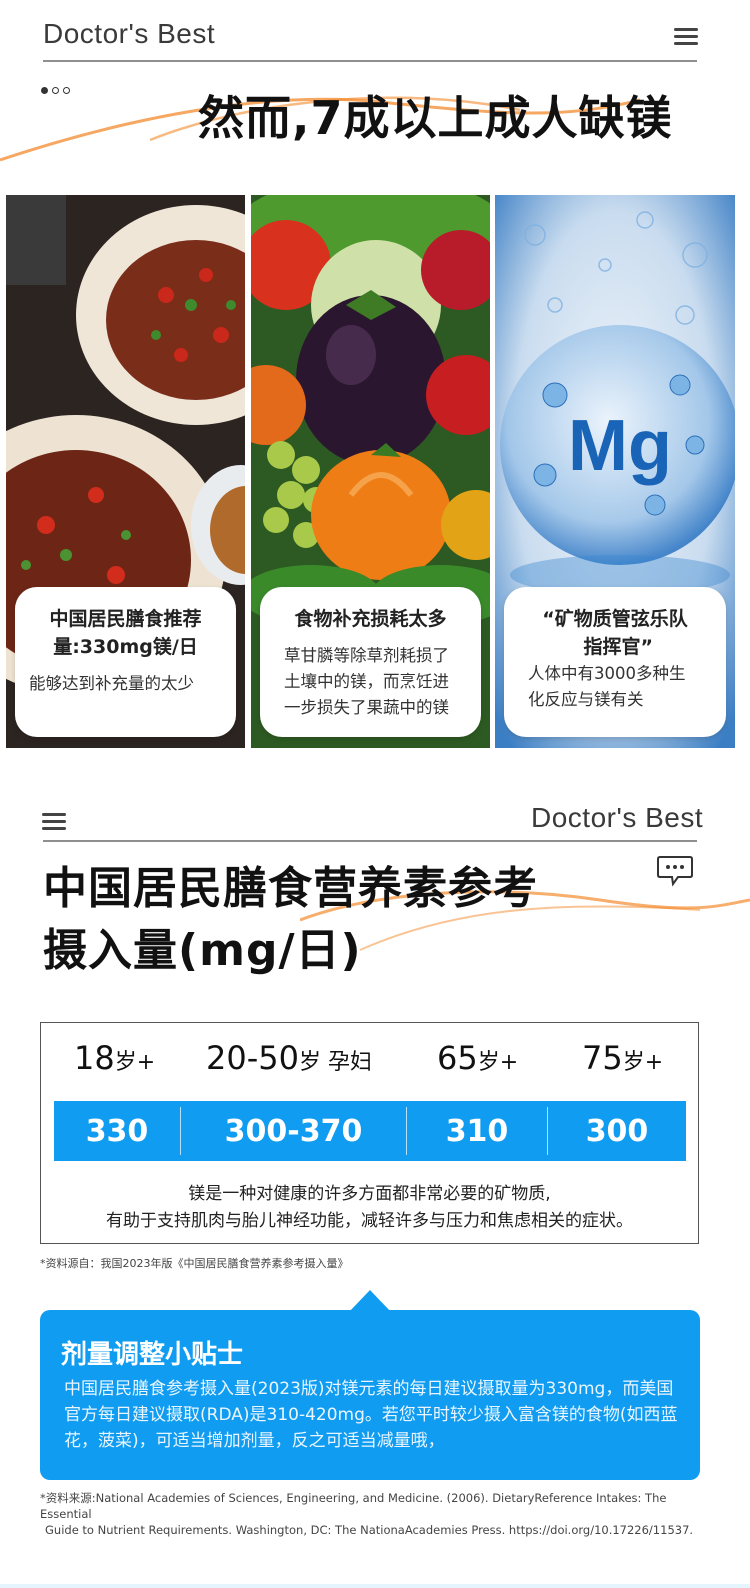 The height and width of the screenshot is (1588, 750). I want to click on age-header-75: 75岁+, so click(623, 1058).